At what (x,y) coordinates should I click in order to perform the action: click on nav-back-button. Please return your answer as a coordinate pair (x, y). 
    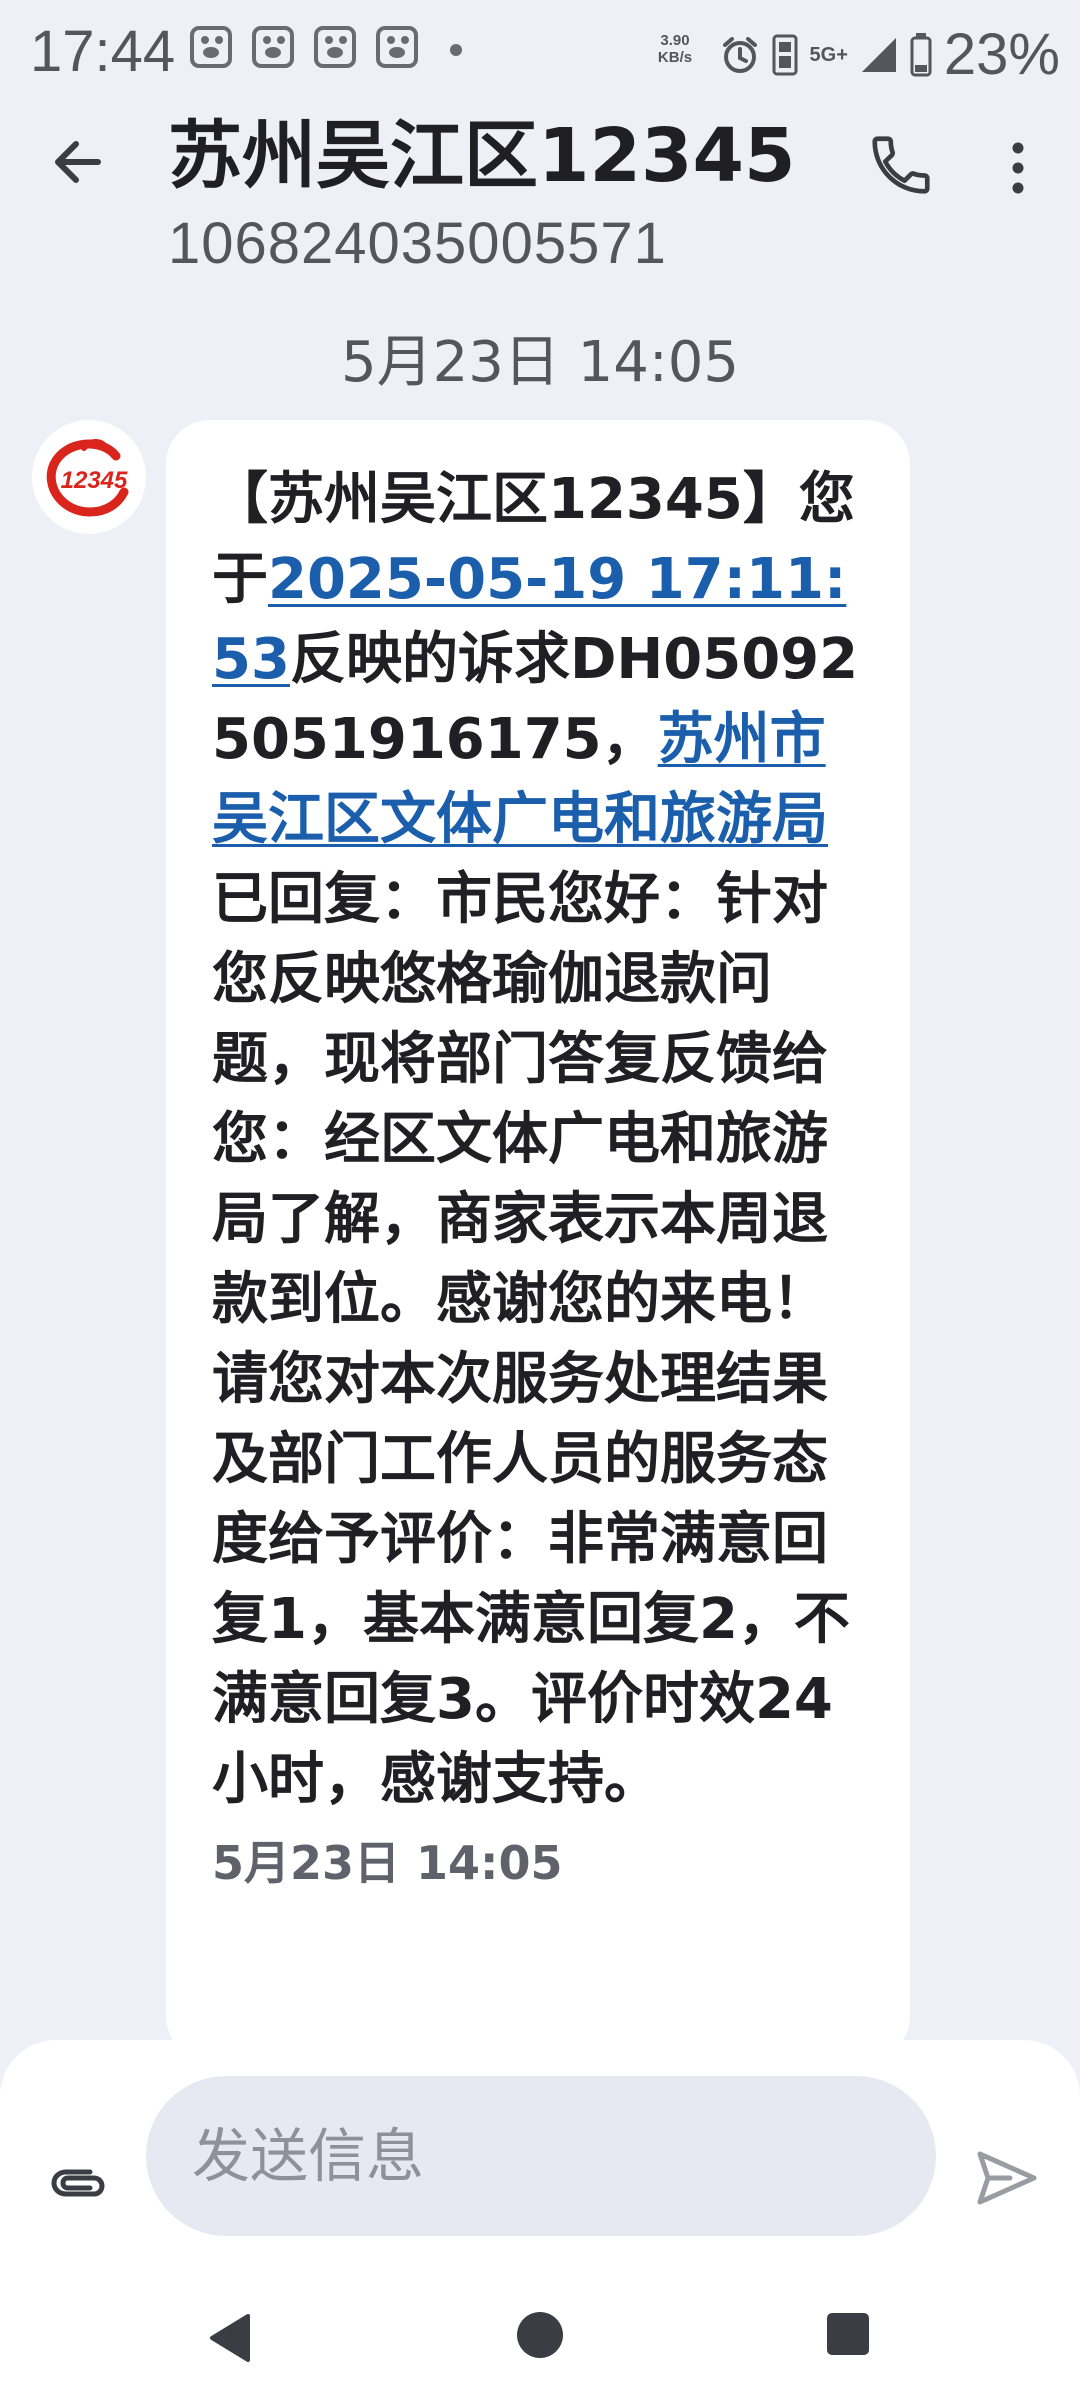
    Looking at the image, I should click on (229, 2338).